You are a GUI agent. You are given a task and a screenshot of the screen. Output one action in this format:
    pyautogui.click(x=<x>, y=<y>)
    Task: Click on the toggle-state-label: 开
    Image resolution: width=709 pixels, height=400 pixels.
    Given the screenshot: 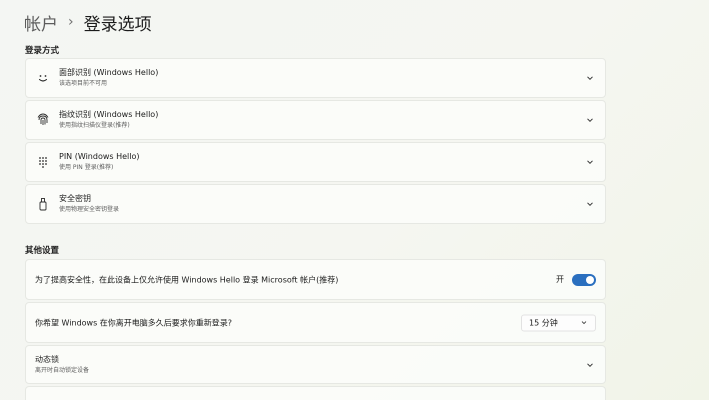 What is the action you would take?
    pyautogui.click(x=560, y=279)
    